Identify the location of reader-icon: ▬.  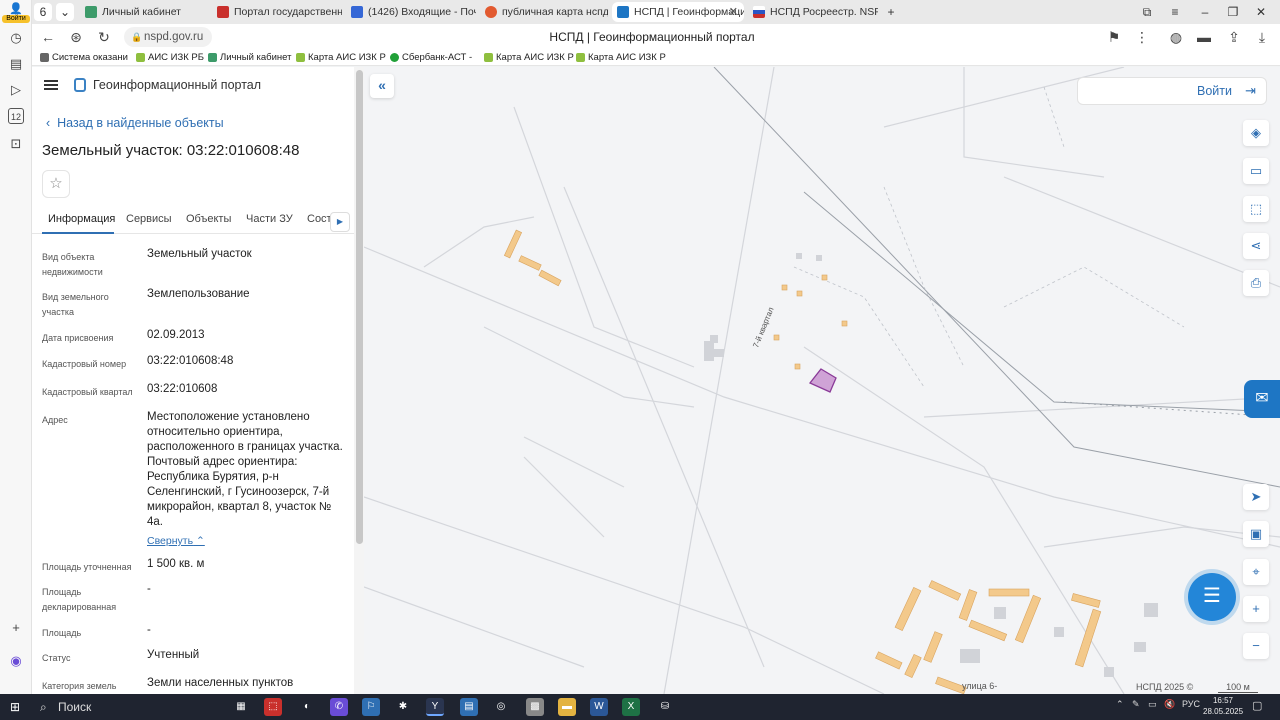
(1204, 37).